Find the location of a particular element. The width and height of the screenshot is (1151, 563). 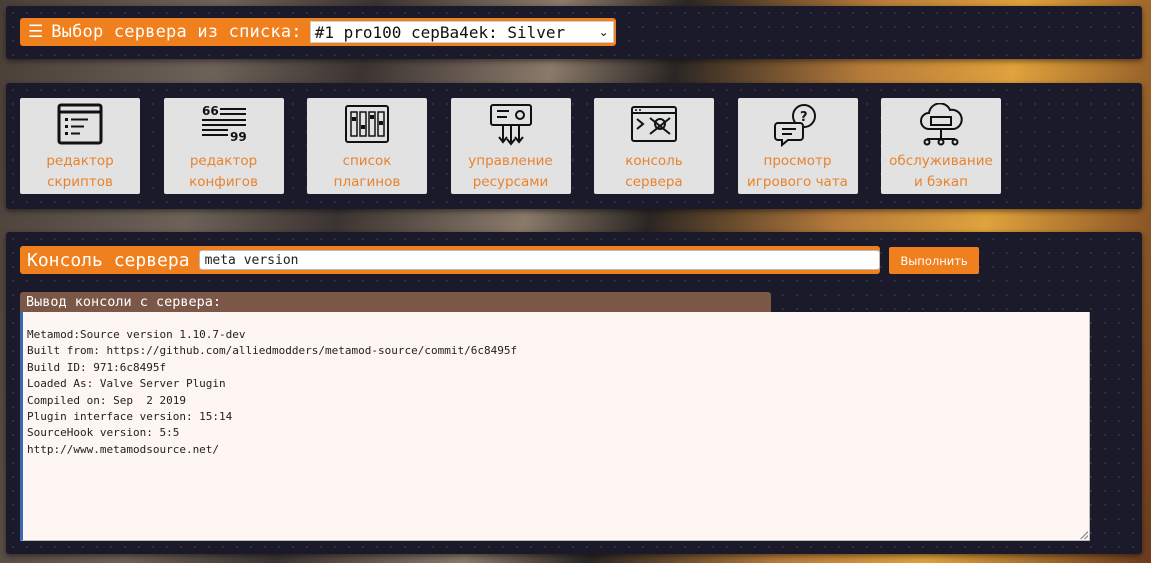

tool-label-line2: ресурсами is located at coordinates (510, 182).